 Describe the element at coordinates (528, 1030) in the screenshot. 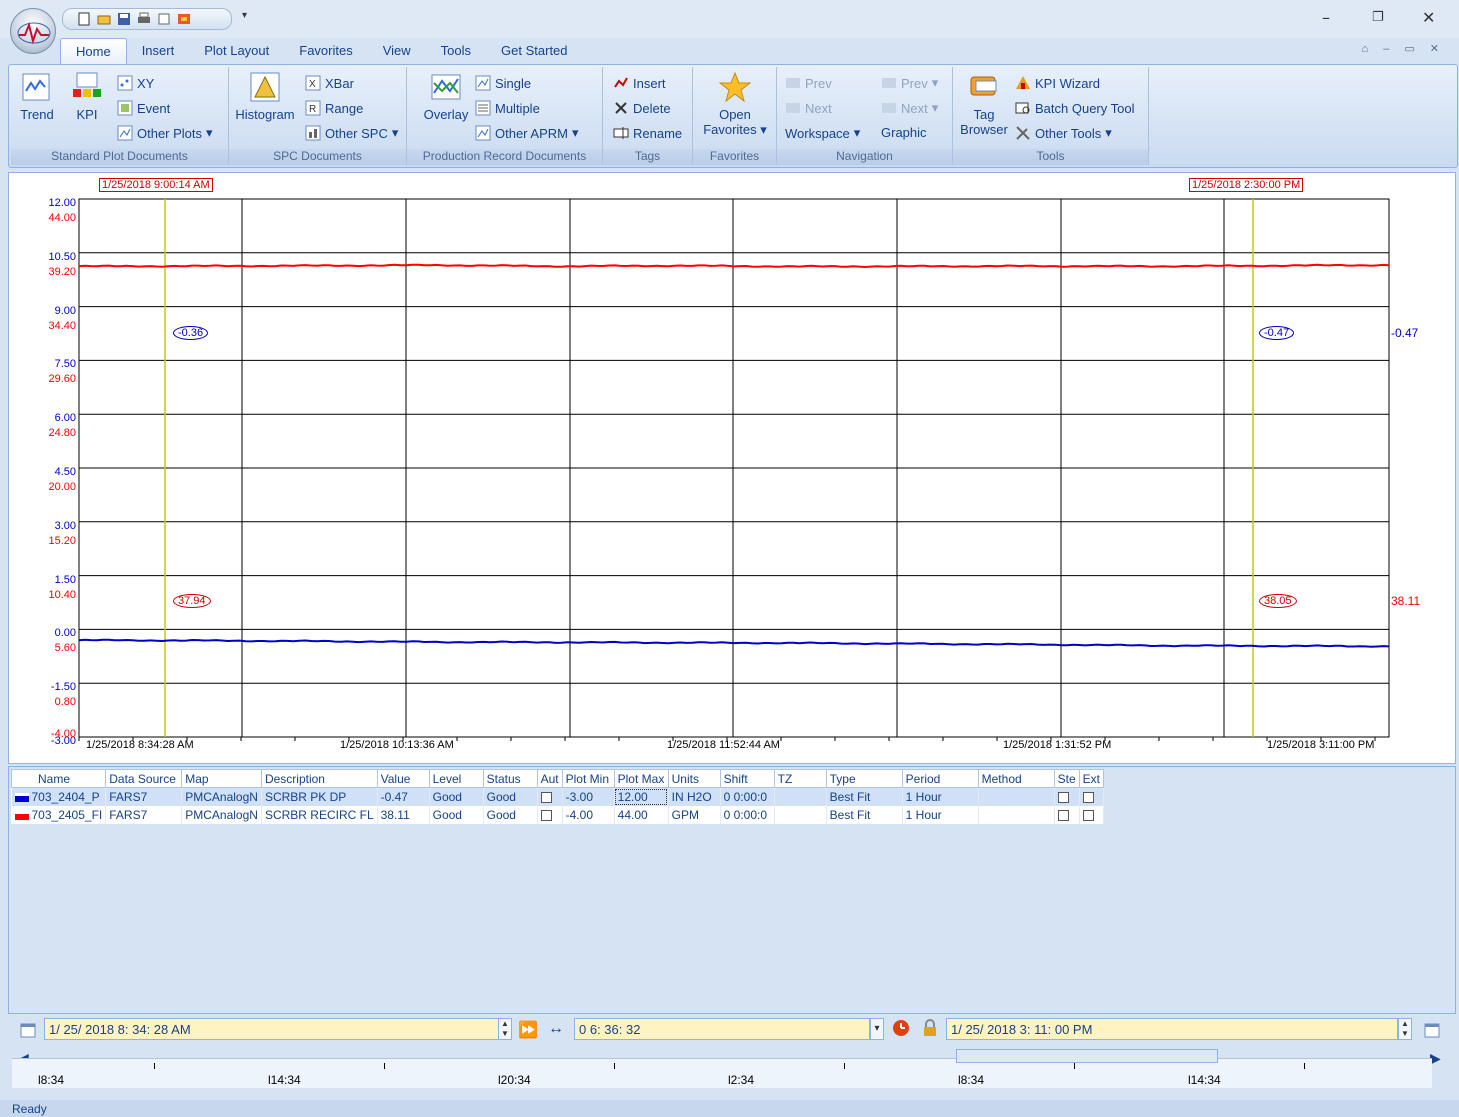

I see `shift-forward-icon: ⏩` at that location.